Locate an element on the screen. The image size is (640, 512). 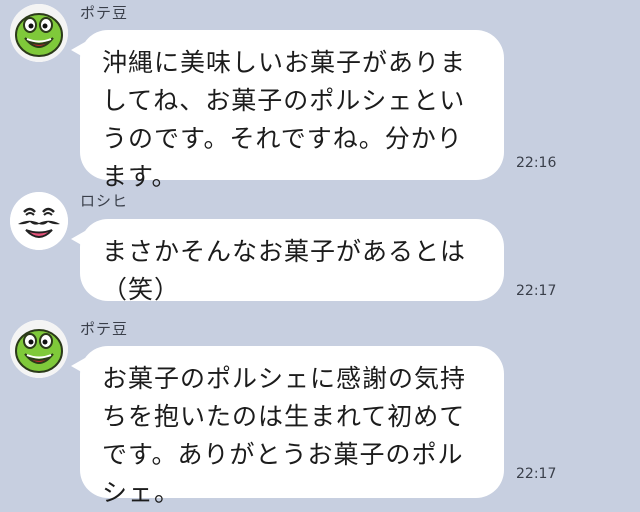
message-bubble: まさかそんなお菓子があるとは （笑） is located at coordinates (287, 261).